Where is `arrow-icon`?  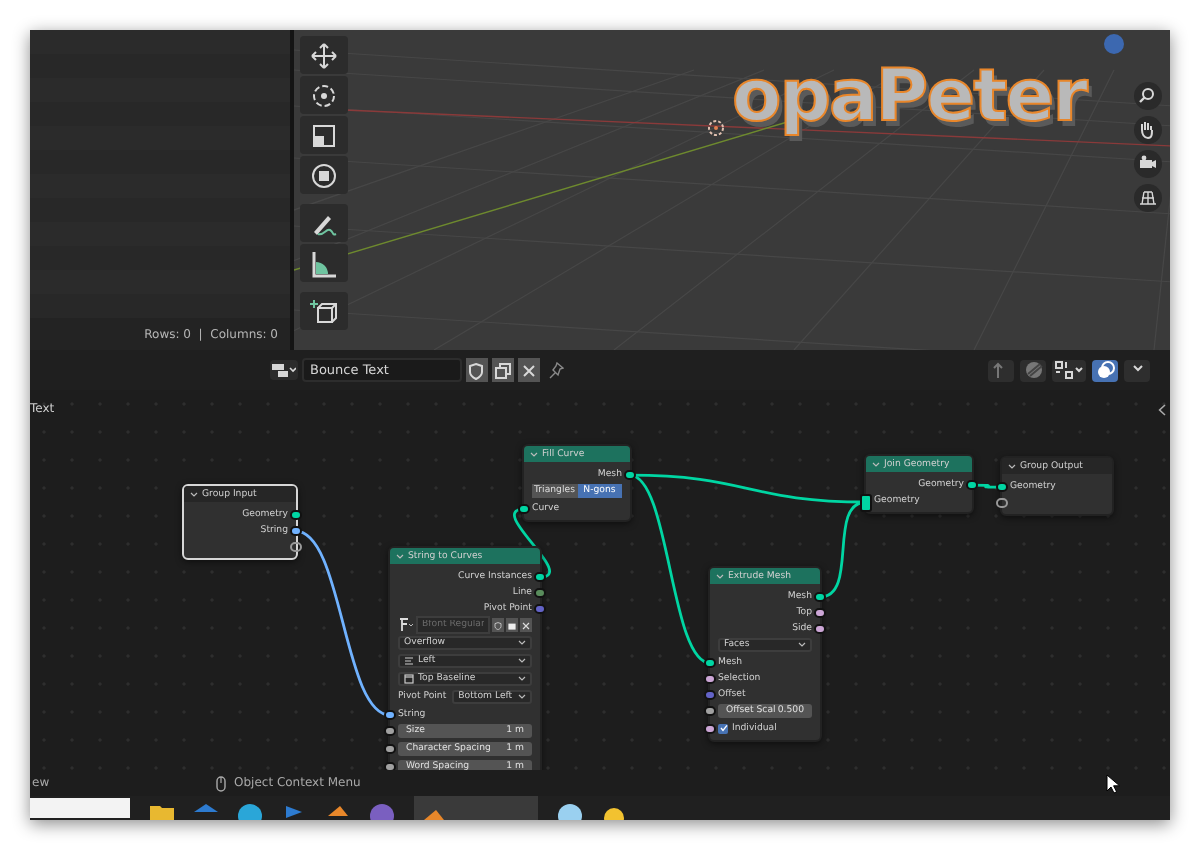 arrow-icon is located at coordinates (294, 812).